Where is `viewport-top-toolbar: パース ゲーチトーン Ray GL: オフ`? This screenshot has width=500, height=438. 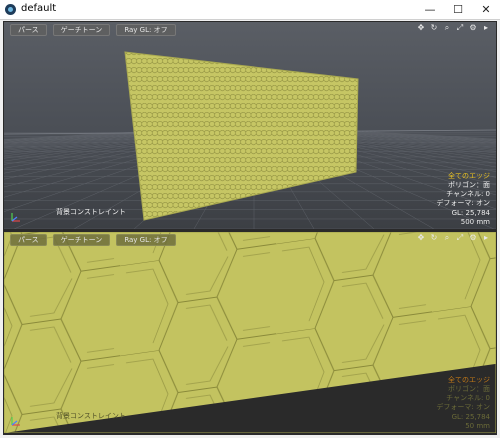
viewport-top-toolbar: パース ゲーチトーン Ray GL: オフ is located at coordinates (93, 30).